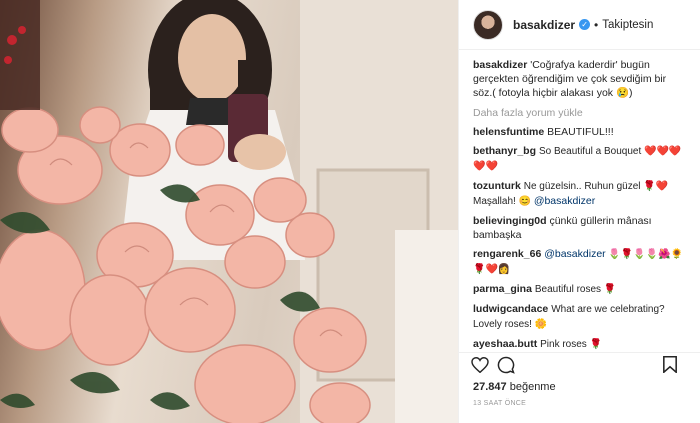  Describe the element at coordinates (500, 65) in the screenshot. I see `caption-username: basakdizer` at that location.